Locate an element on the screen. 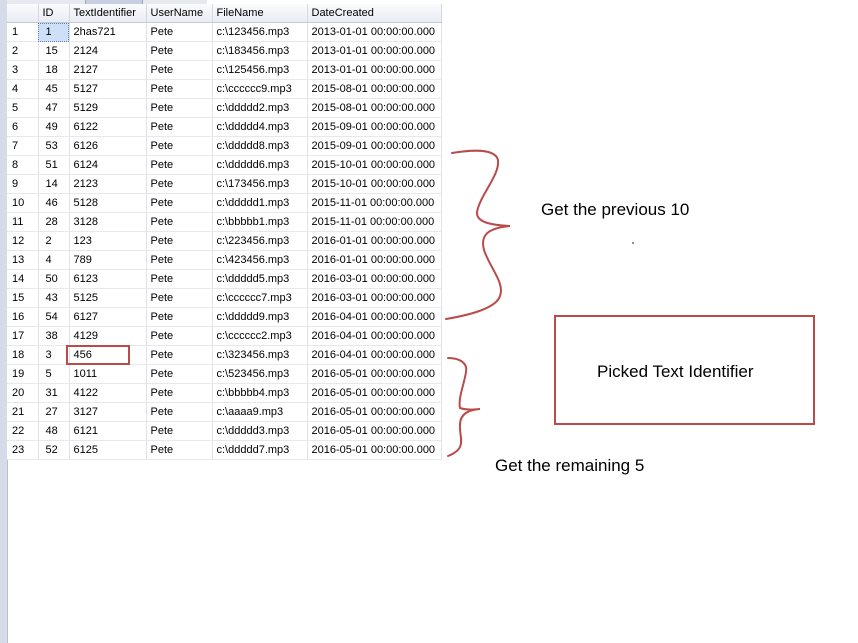 The width and height of the screenshot is (858, 643). previous-10-brace is located at coordinates (478, 234).